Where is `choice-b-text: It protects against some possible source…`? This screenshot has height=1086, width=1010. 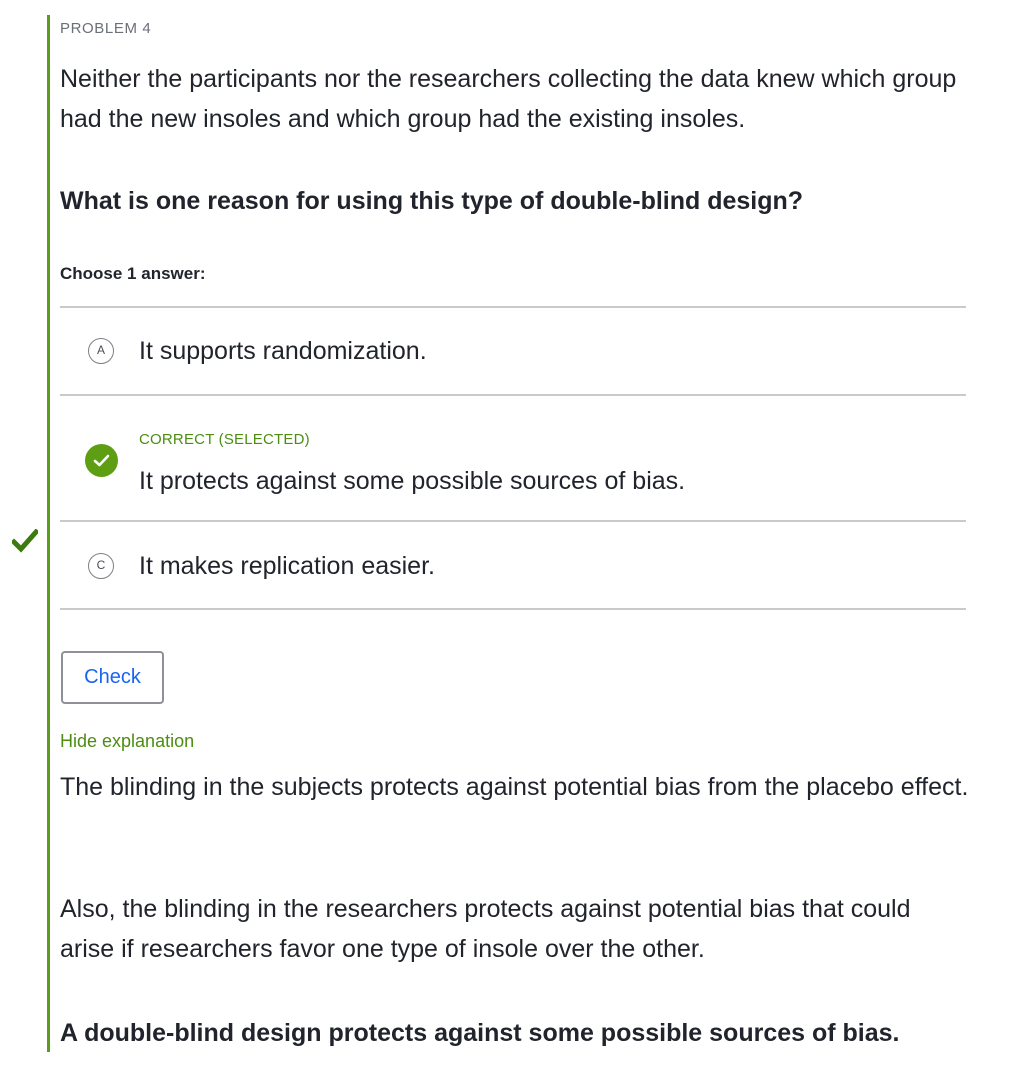 choice-b-text: It protects against some possible source… is located at coordinates (412, 481).